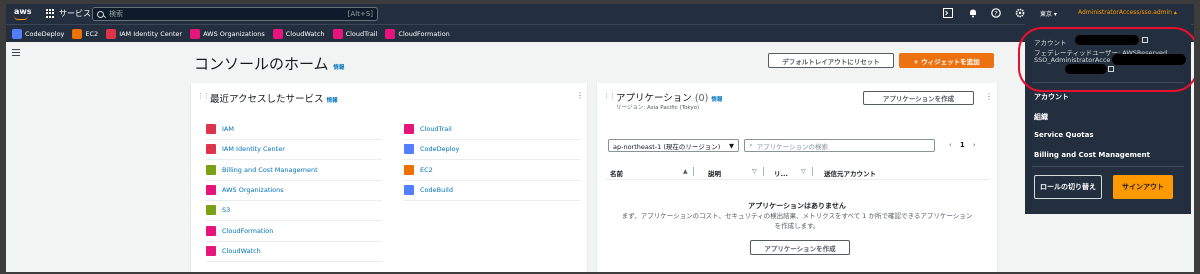 The width and height of the screenshot is (1200, 274). I want to click on menu-icon, so click(16, 52).